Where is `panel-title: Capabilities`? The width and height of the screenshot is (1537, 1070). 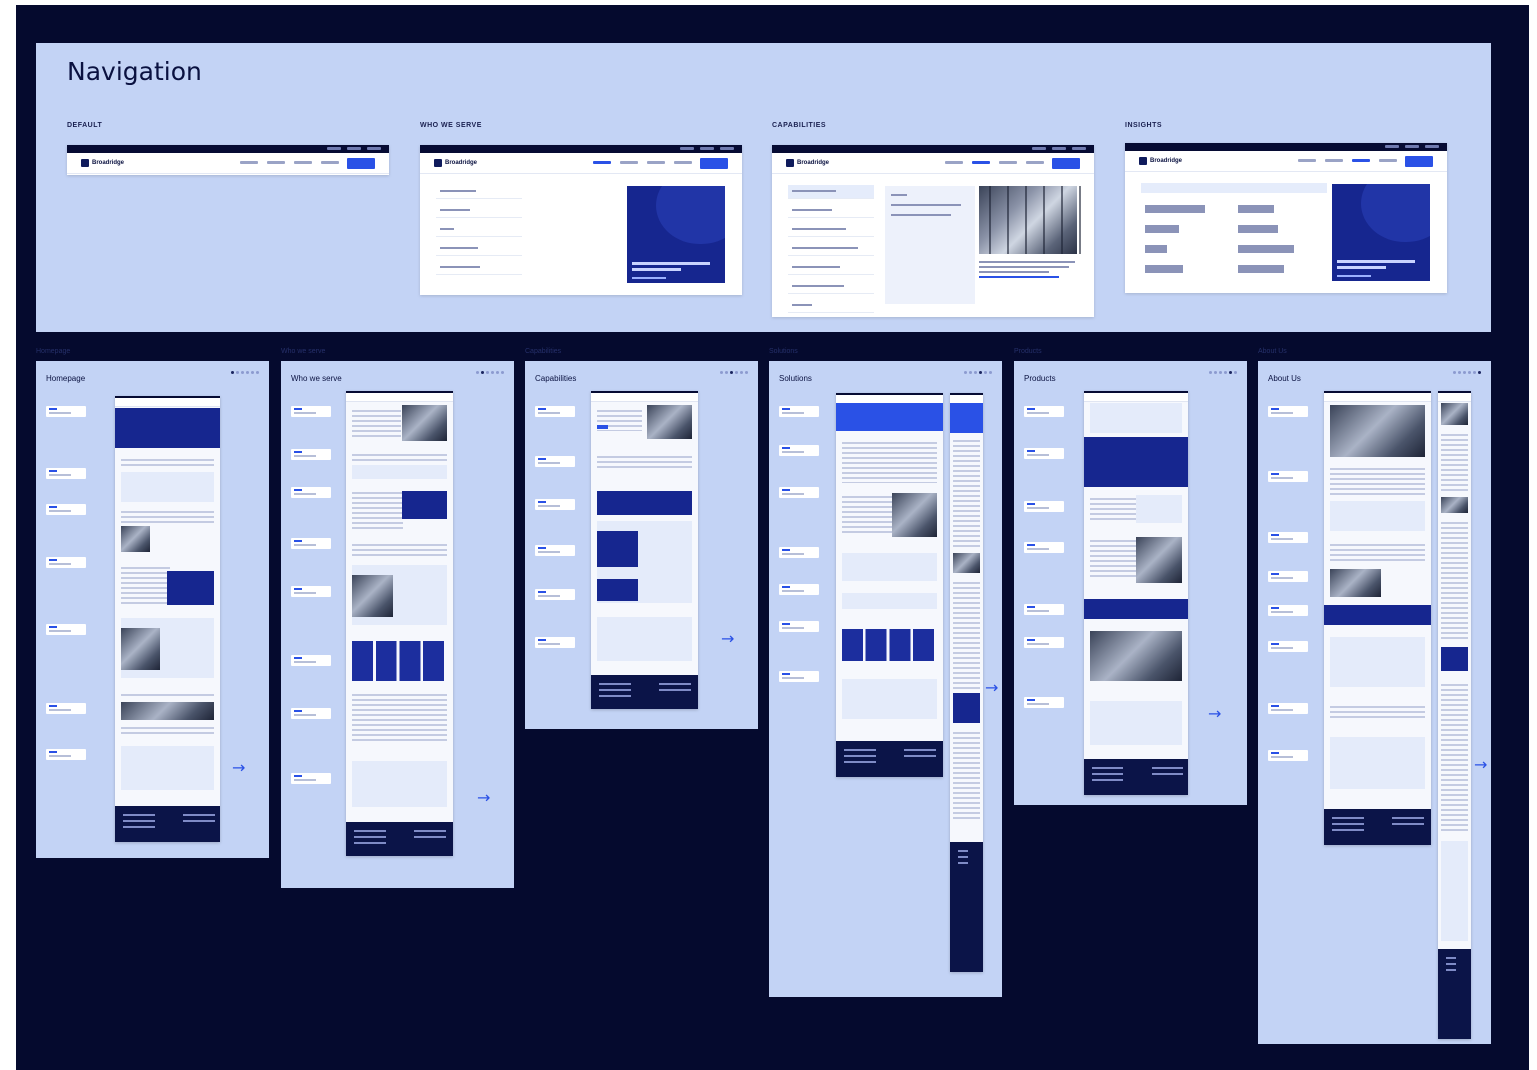 panel-title: Capabilities is located at coordinates (556, 378).